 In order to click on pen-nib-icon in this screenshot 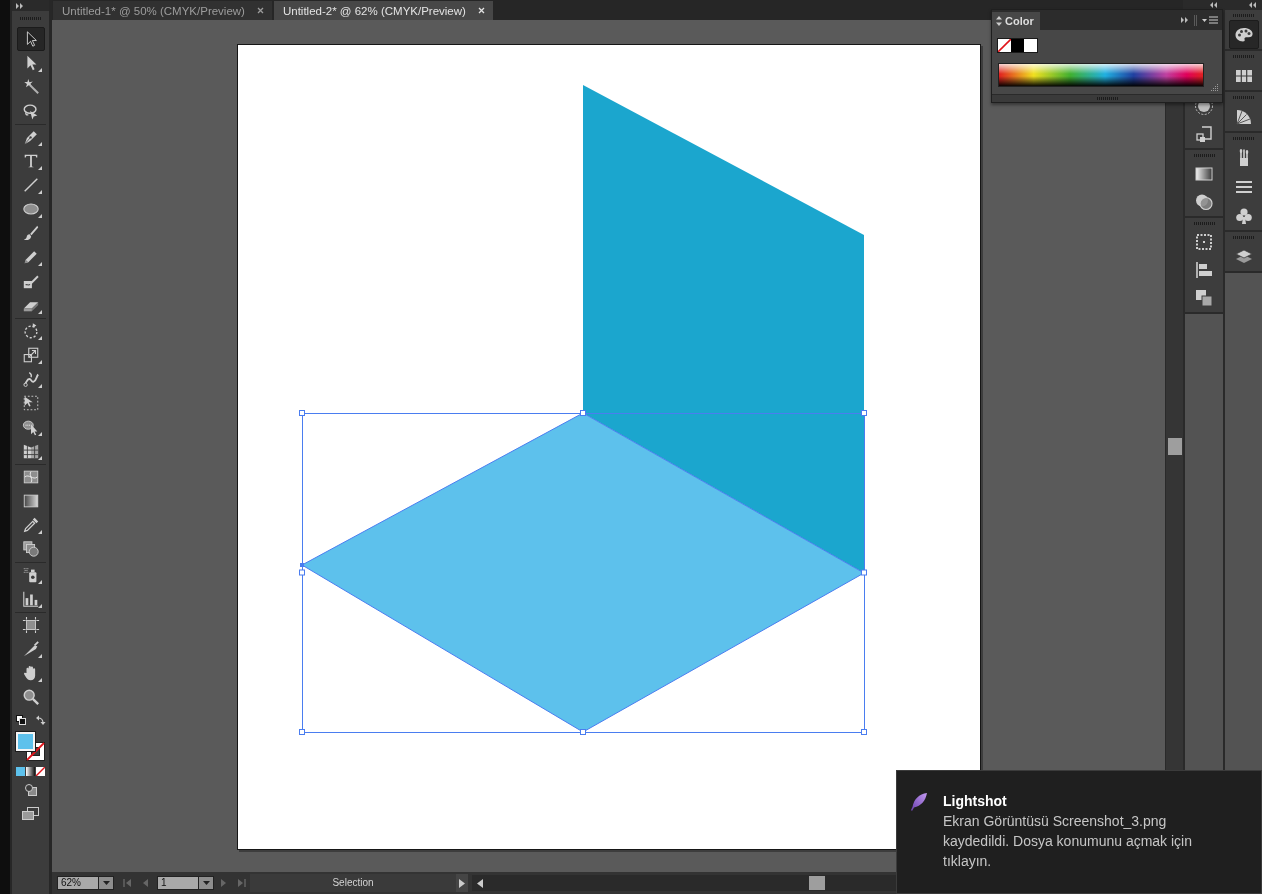, I will do `click(30, 137)`.